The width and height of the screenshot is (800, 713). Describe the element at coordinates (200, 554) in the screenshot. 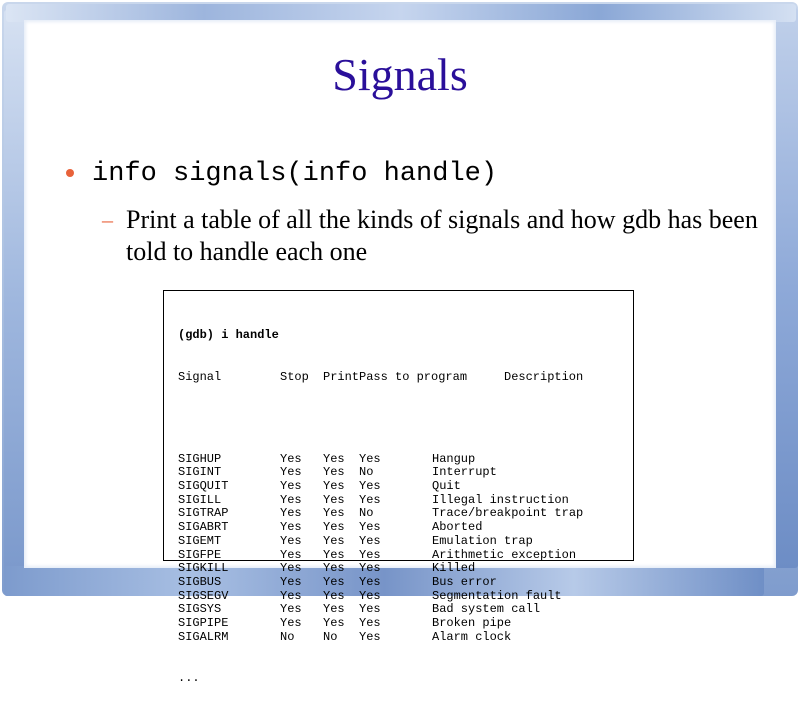

I see `cell-signal: SIGFPE` at that location.